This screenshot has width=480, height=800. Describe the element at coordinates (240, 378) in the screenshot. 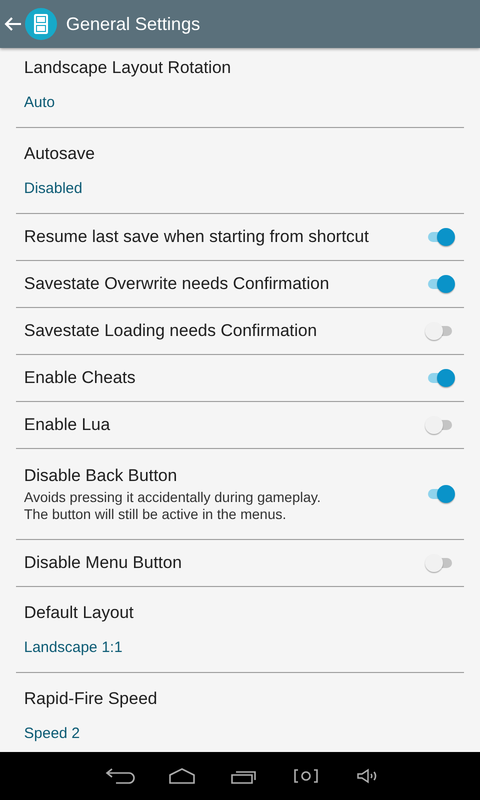

I see `switch-preference: Enable Cheats` at that location.